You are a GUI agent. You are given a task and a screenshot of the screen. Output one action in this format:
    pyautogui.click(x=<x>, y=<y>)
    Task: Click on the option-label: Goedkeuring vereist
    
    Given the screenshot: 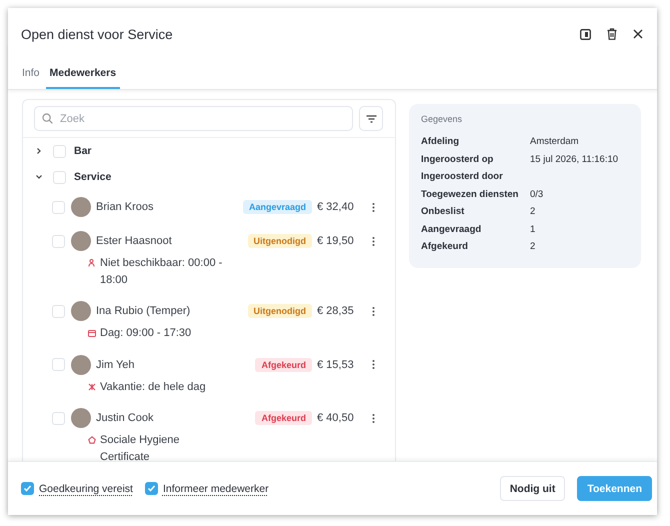 What is the action you would take?
    pyautogui.click(x=86, y=488)
    